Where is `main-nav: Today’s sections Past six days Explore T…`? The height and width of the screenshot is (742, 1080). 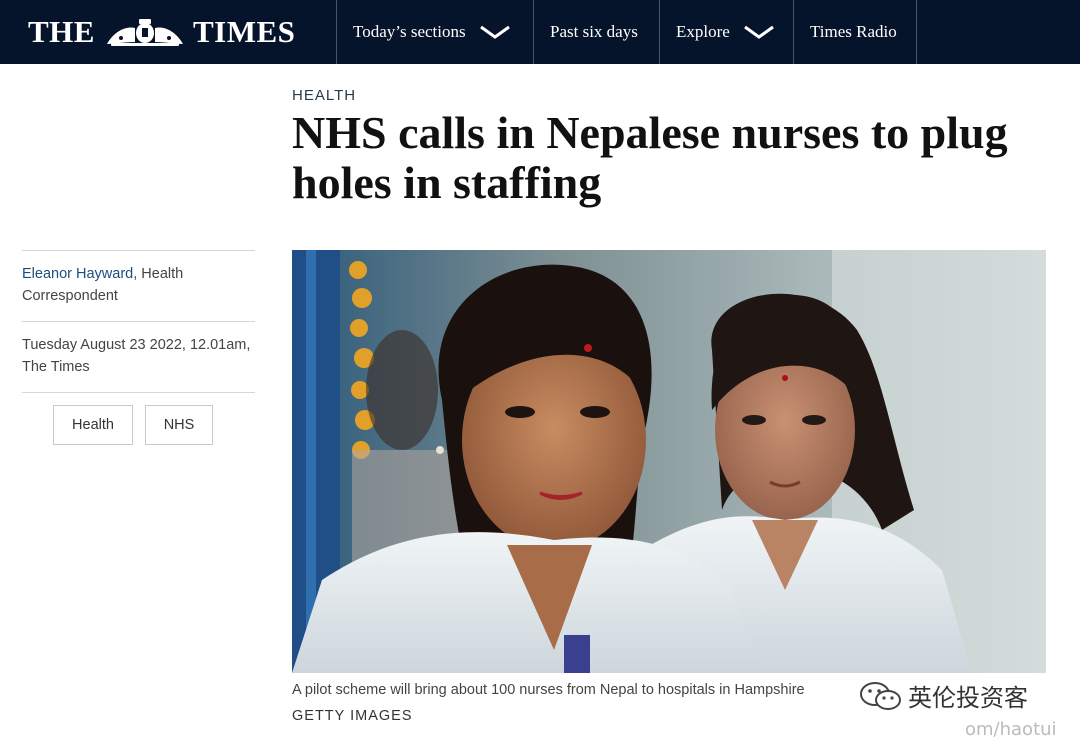
main-nav: Today’s sections Past six days Explore T… is located at coordinates (626, 32).